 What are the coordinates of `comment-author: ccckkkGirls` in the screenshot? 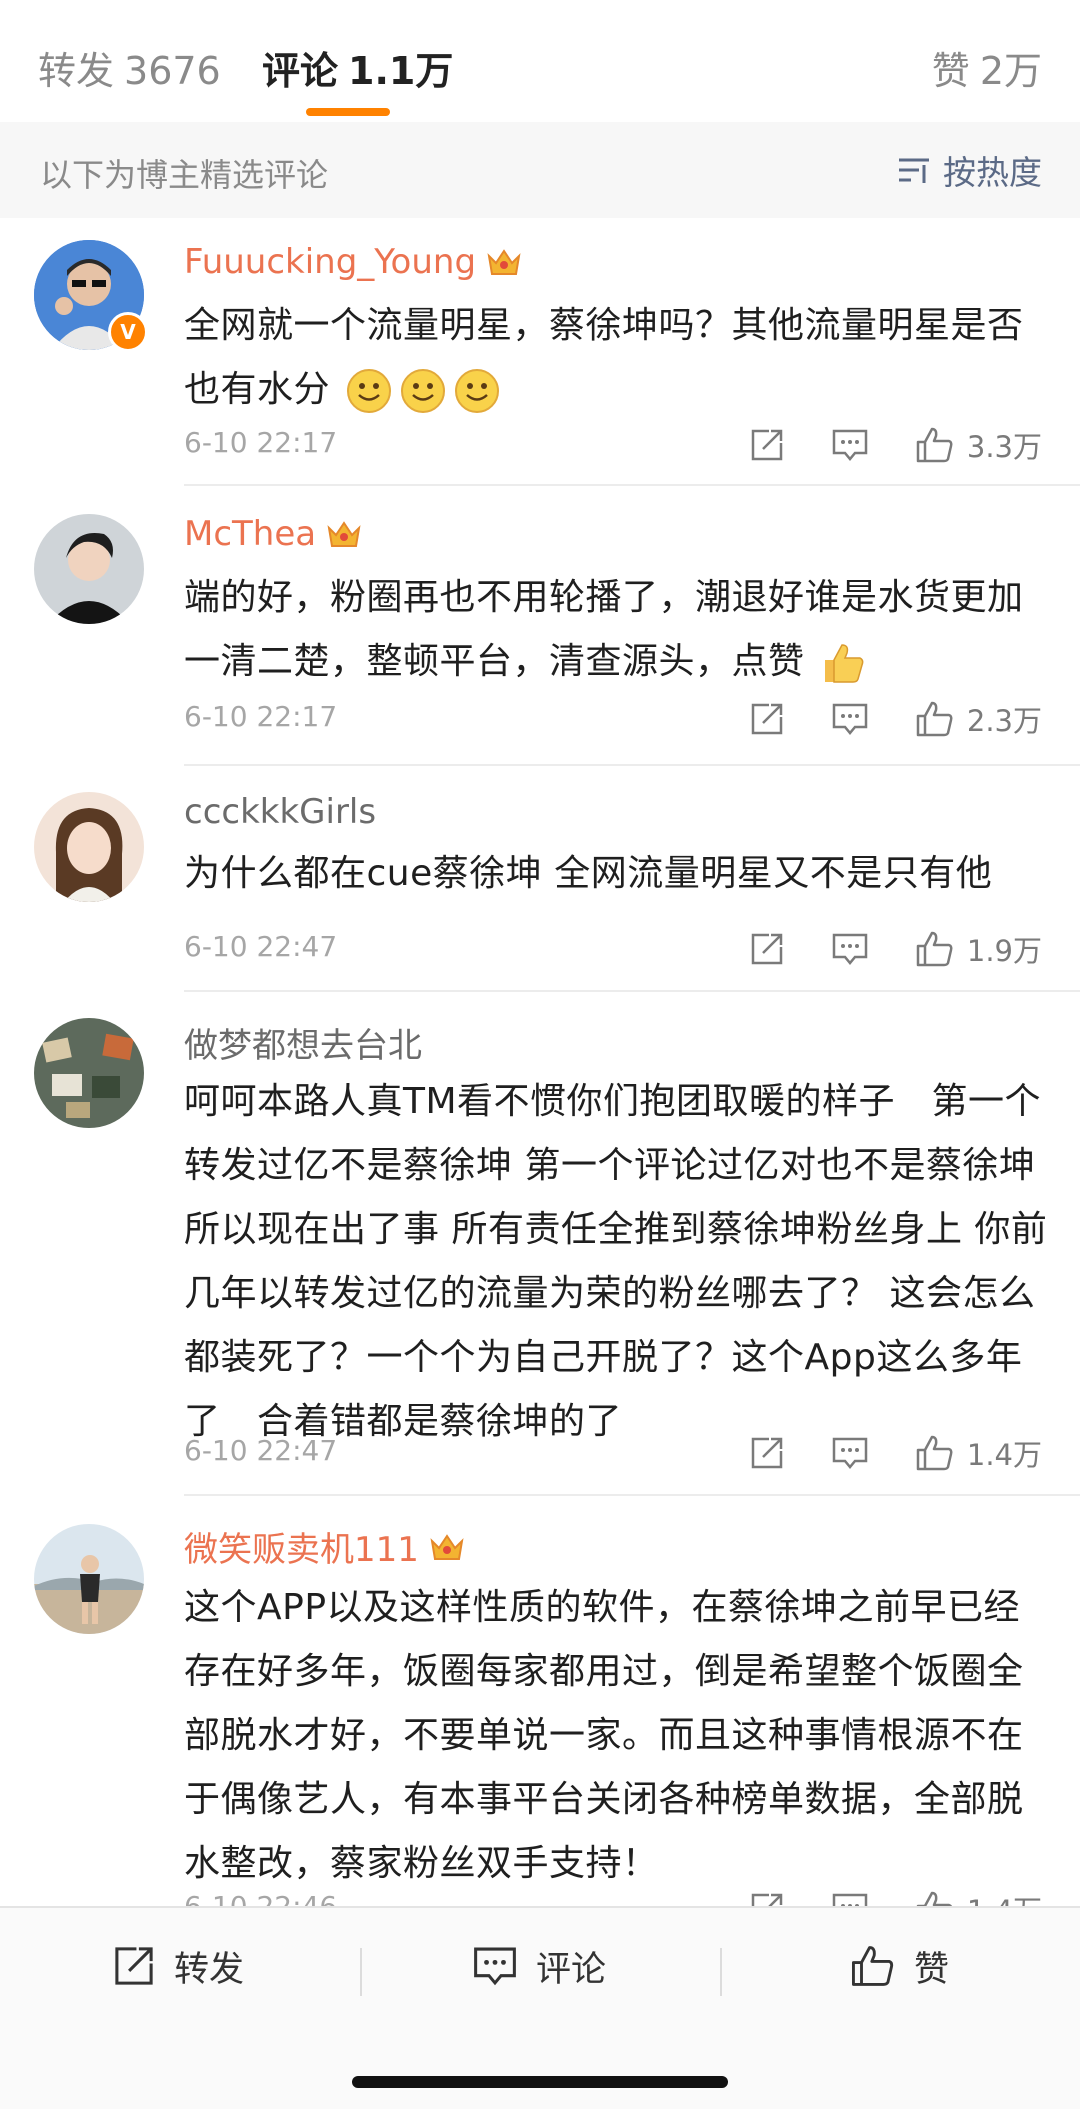 It's located at (280, 812).